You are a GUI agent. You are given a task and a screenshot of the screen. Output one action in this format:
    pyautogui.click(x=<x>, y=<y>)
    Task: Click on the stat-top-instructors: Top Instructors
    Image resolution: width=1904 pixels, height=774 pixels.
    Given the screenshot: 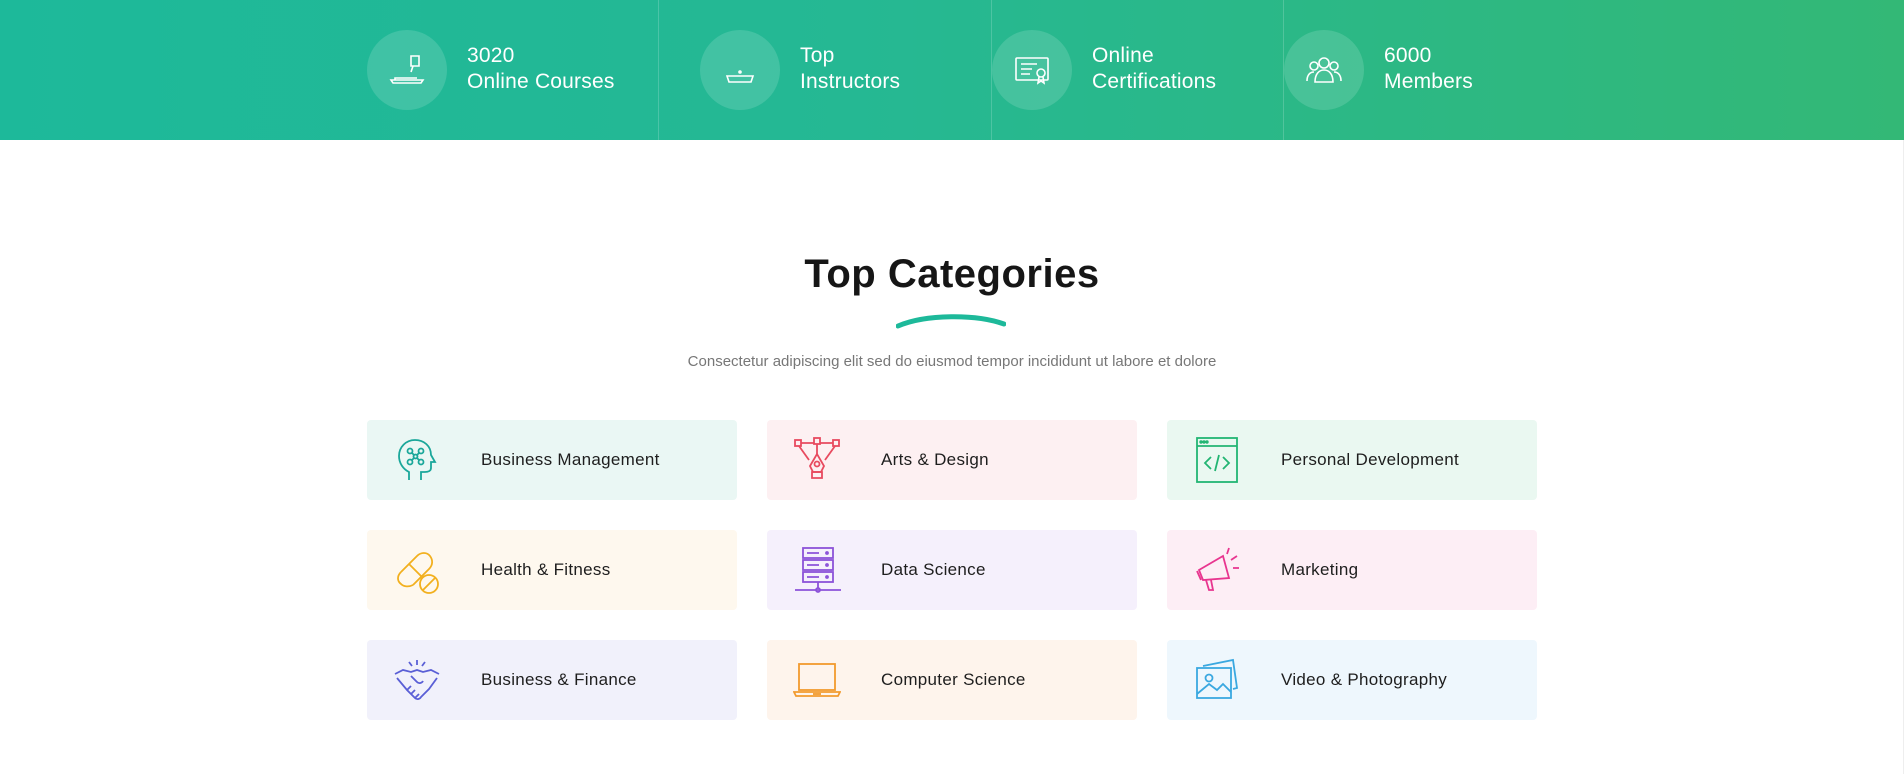 What is the action you would take?
    pyautogui.click(x=846, y=70)
    